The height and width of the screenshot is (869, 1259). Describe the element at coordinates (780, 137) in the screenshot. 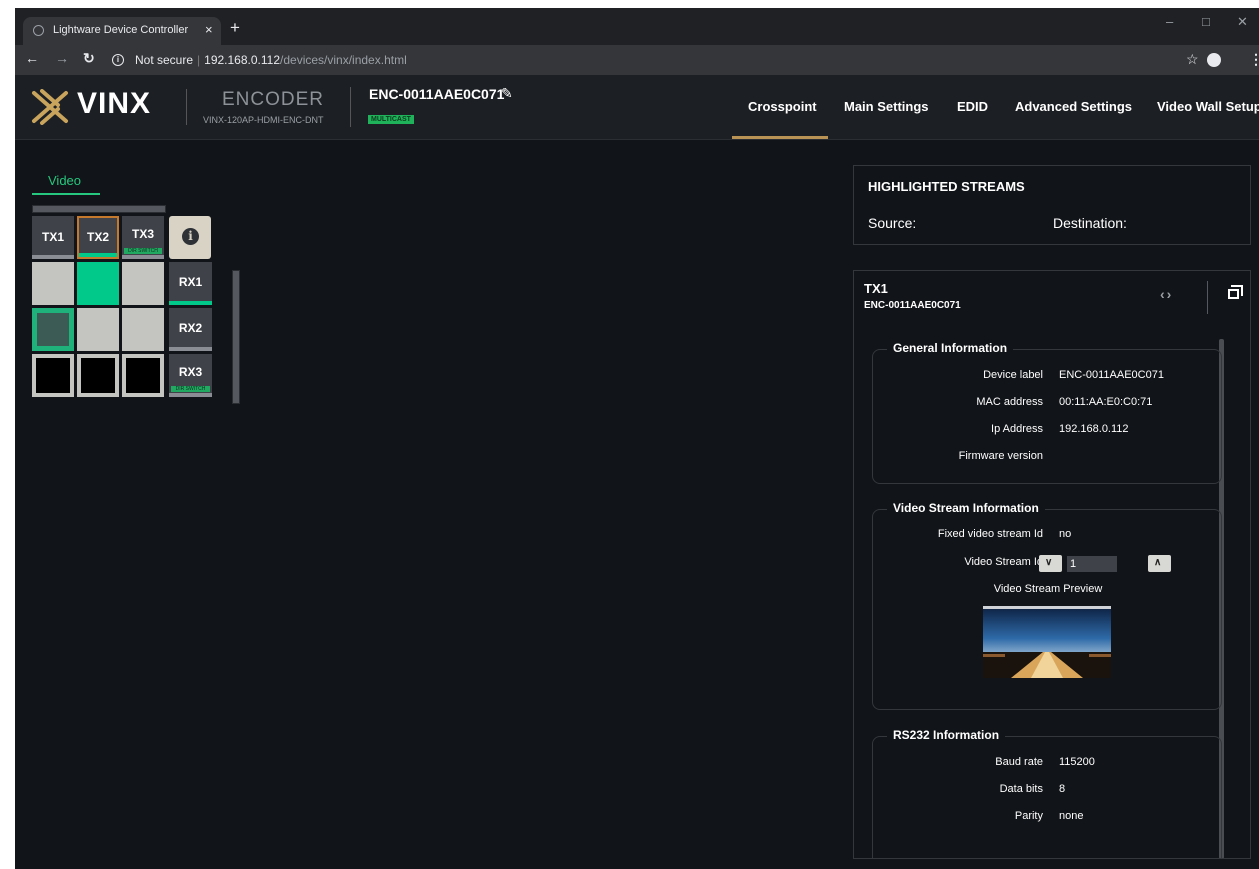

I see `active-tab-indicator` at that location.